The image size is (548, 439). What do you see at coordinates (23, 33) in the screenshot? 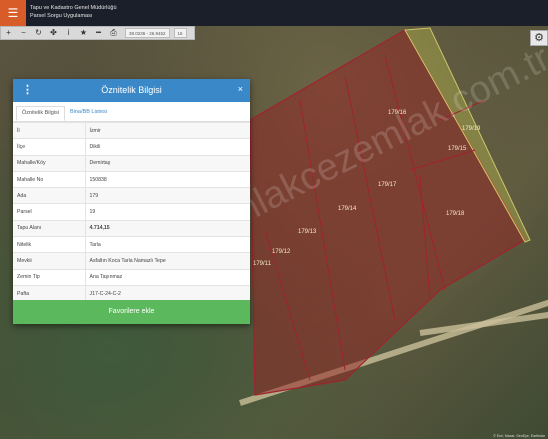
I see `minus-icon: −` at bounding box center [23, 33].